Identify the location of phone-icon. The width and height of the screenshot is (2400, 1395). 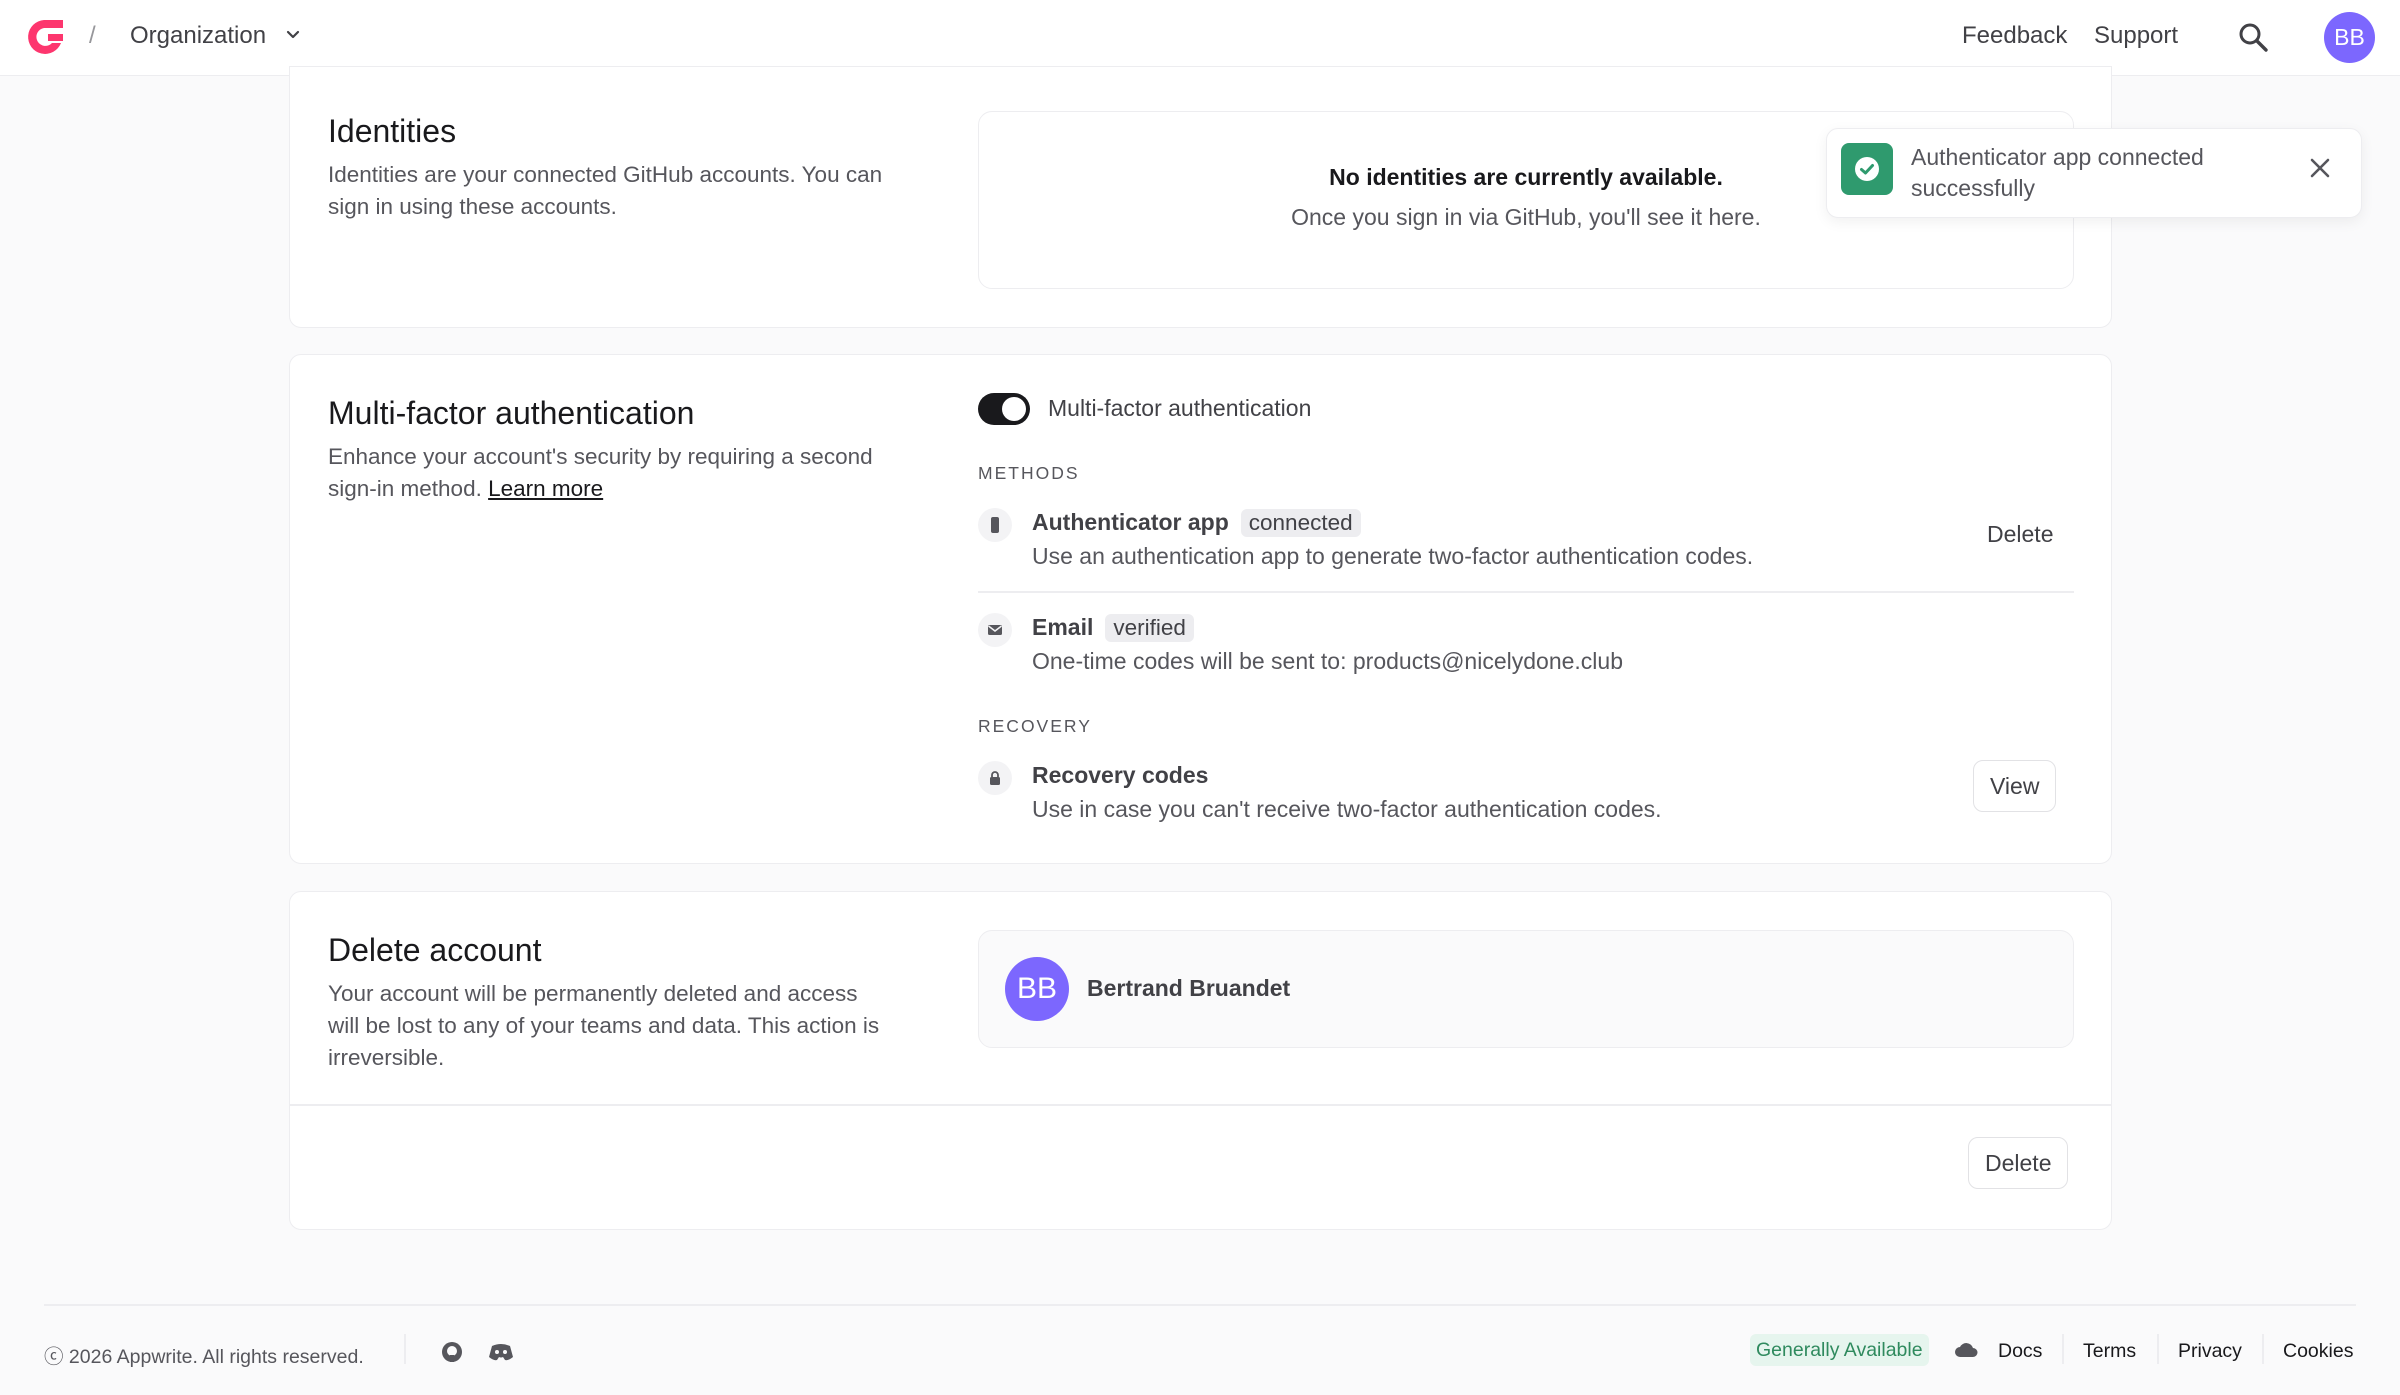
(995, 525).